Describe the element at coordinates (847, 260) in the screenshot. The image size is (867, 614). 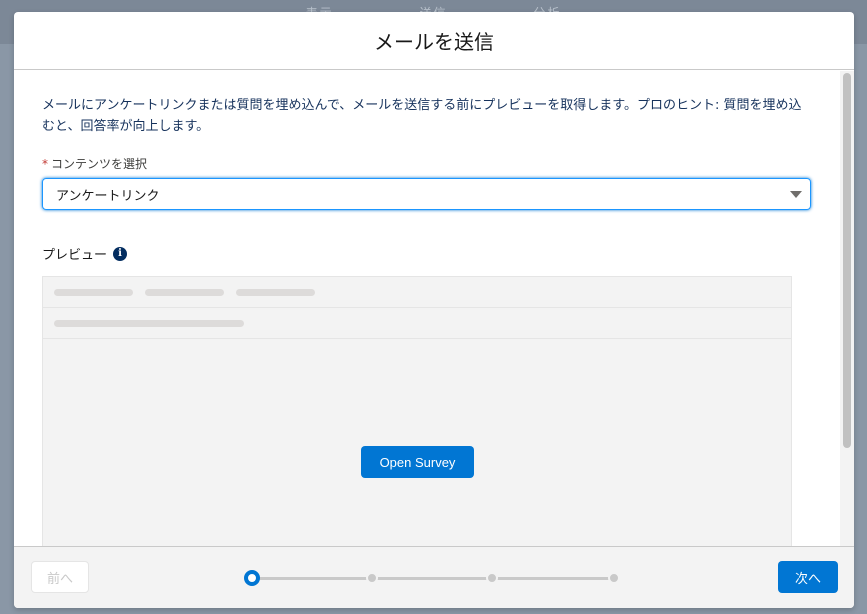
I see `scrollbar-thumb` at that location.